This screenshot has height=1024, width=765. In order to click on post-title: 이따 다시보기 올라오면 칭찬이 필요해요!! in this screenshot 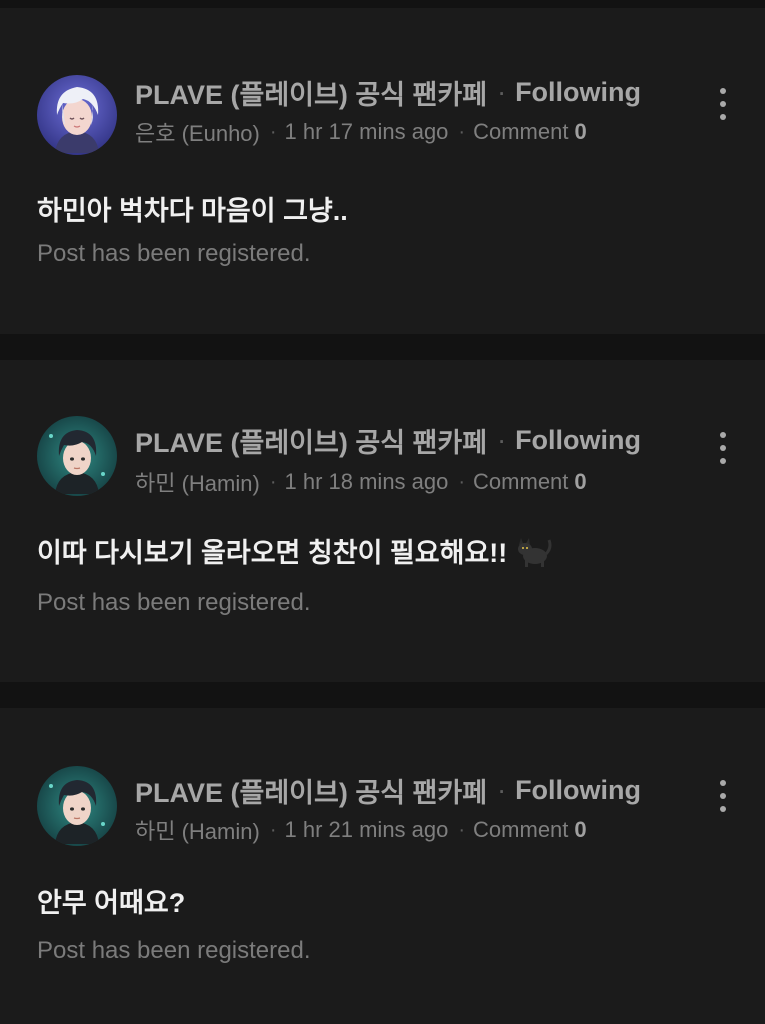, I will do `click(295, 550)`.